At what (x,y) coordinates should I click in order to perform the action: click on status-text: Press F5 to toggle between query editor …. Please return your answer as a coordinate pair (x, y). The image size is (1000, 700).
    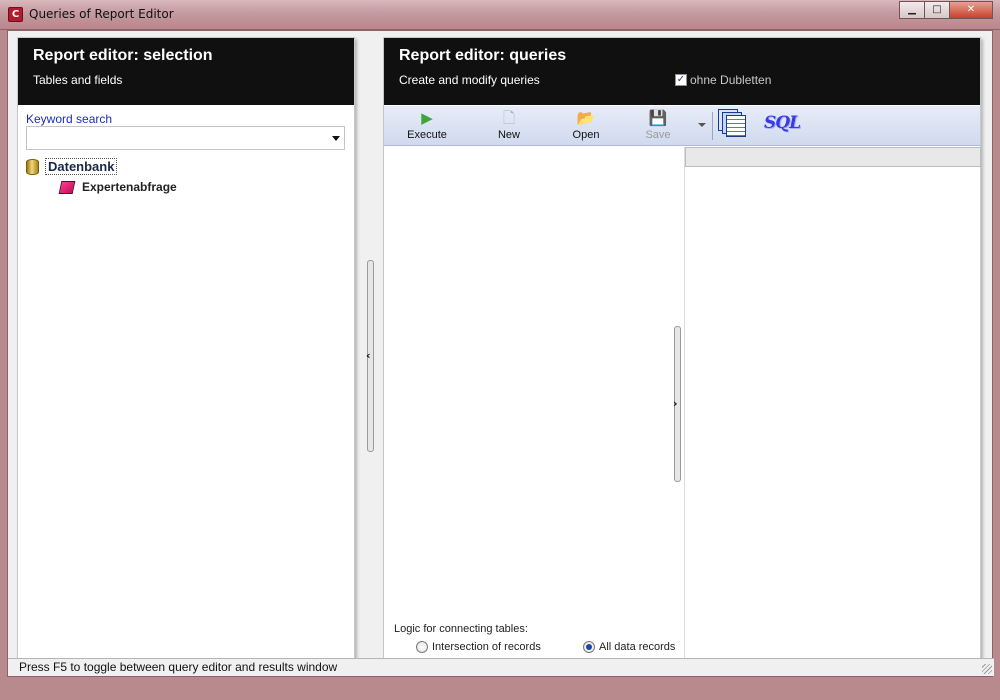
    Looking at the image, I should click on (178, 667).